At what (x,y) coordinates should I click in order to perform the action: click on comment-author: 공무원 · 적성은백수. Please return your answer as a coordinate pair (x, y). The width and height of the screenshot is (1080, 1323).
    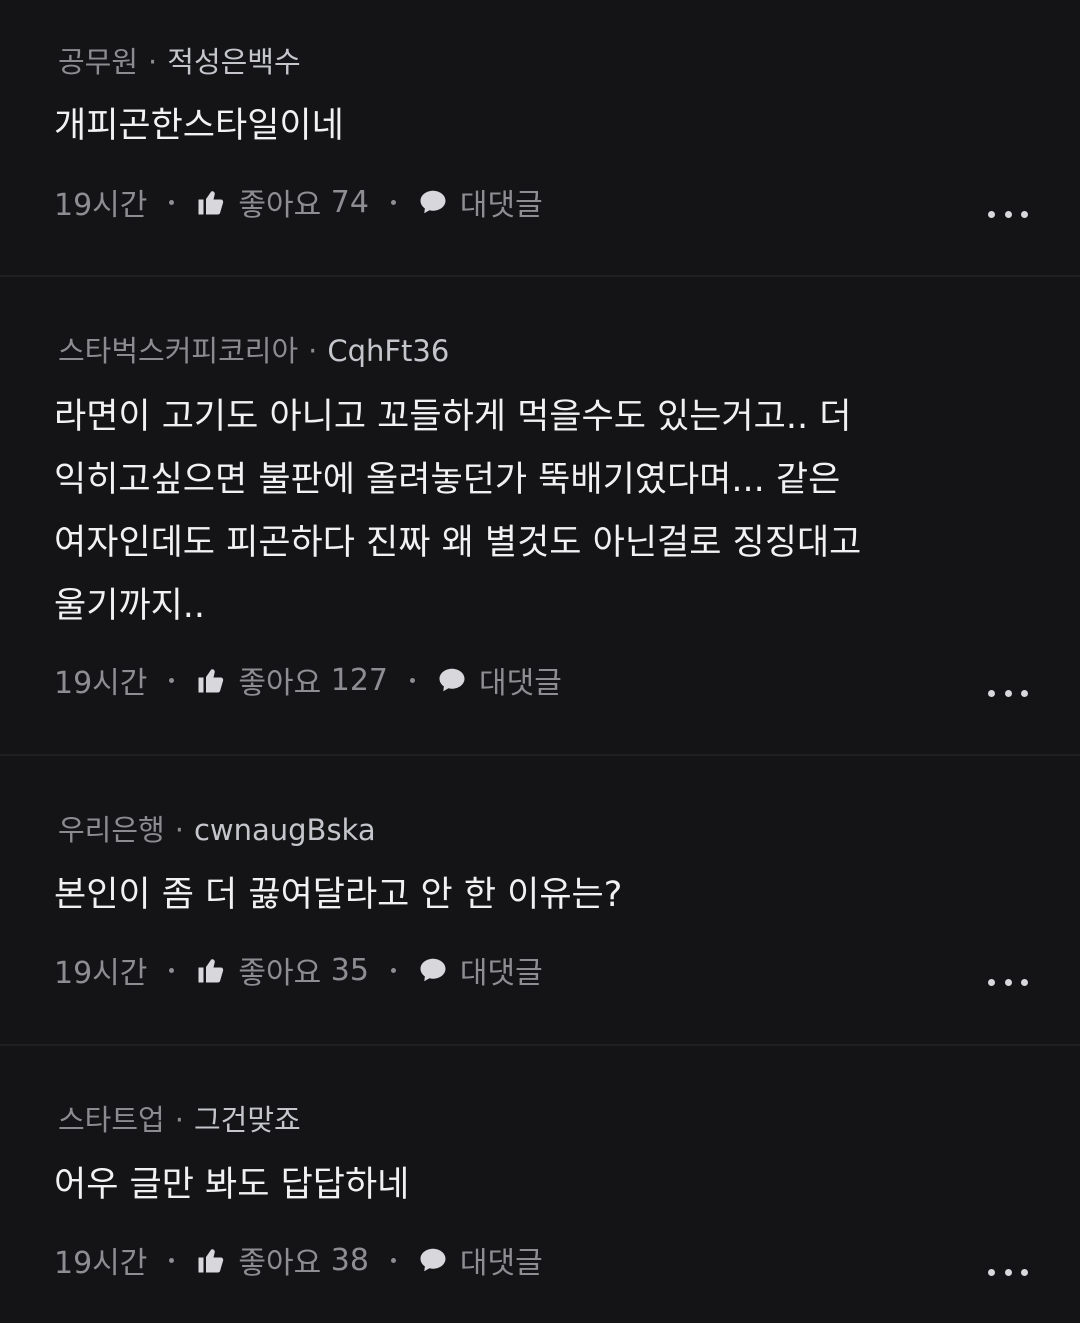
    Looking at the image, I should click on (179, 62).